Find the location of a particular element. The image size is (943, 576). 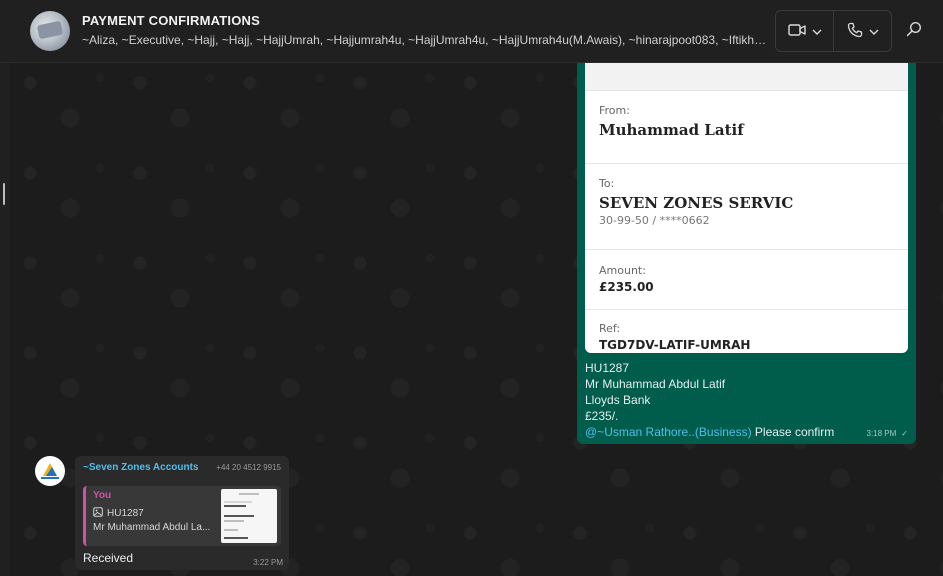

message-meta: 3:18 PM ✓ is located at coordinates (888, 433).